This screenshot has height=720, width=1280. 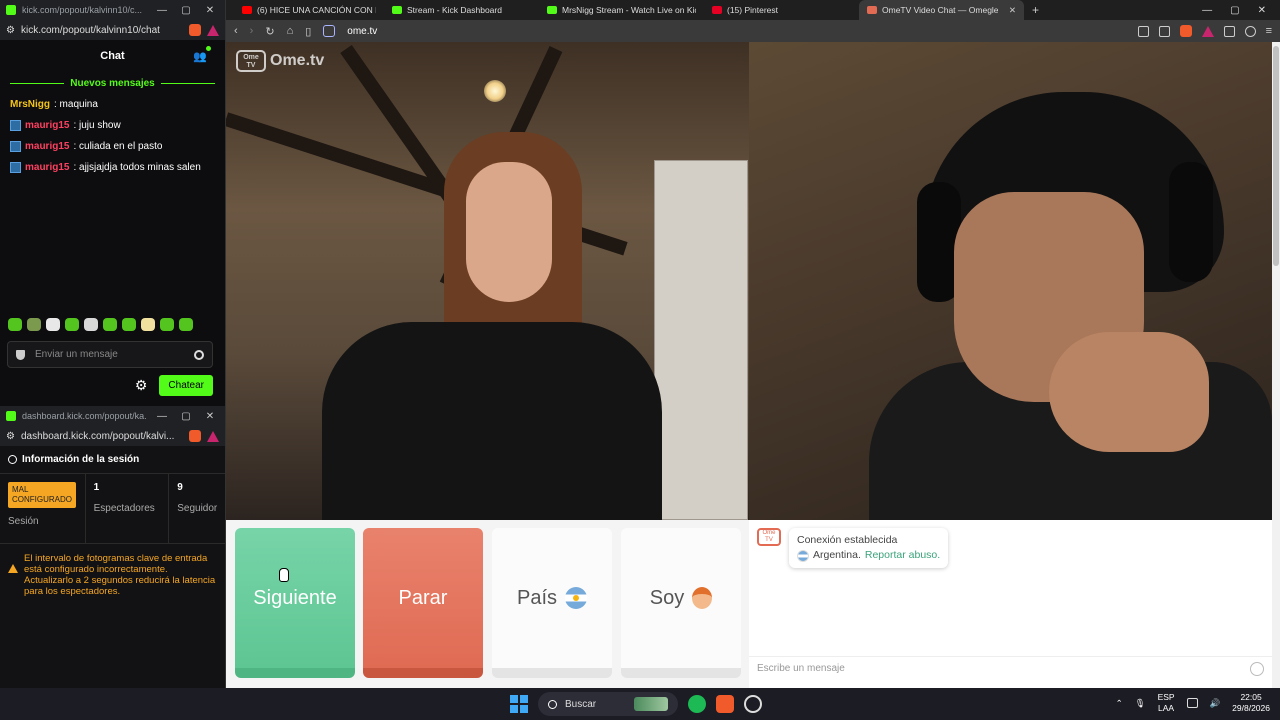 What do you see at coordinates (1140, 703) in the screenshot?
I see `microphone-icon: 🎙` at bounding box center [1140, 703].